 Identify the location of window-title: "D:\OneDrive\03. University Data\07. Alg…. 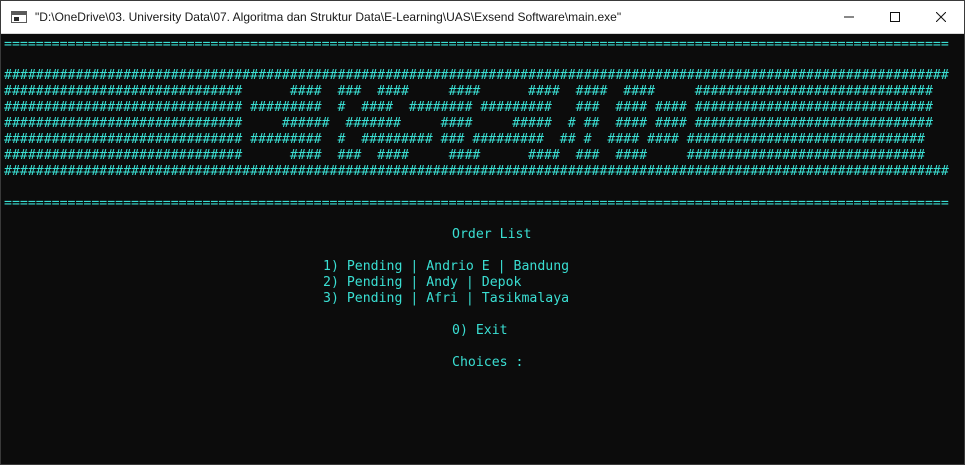
(328, 17).